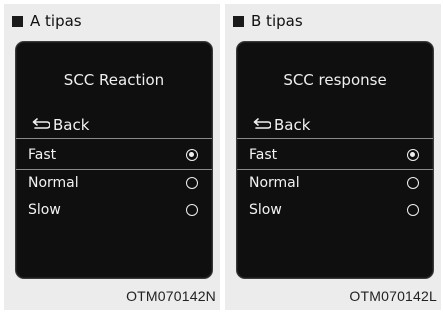 The width and height of the screenshot is (443, 312). I want to click on panel-heading: B tipas, so click(268, 21).